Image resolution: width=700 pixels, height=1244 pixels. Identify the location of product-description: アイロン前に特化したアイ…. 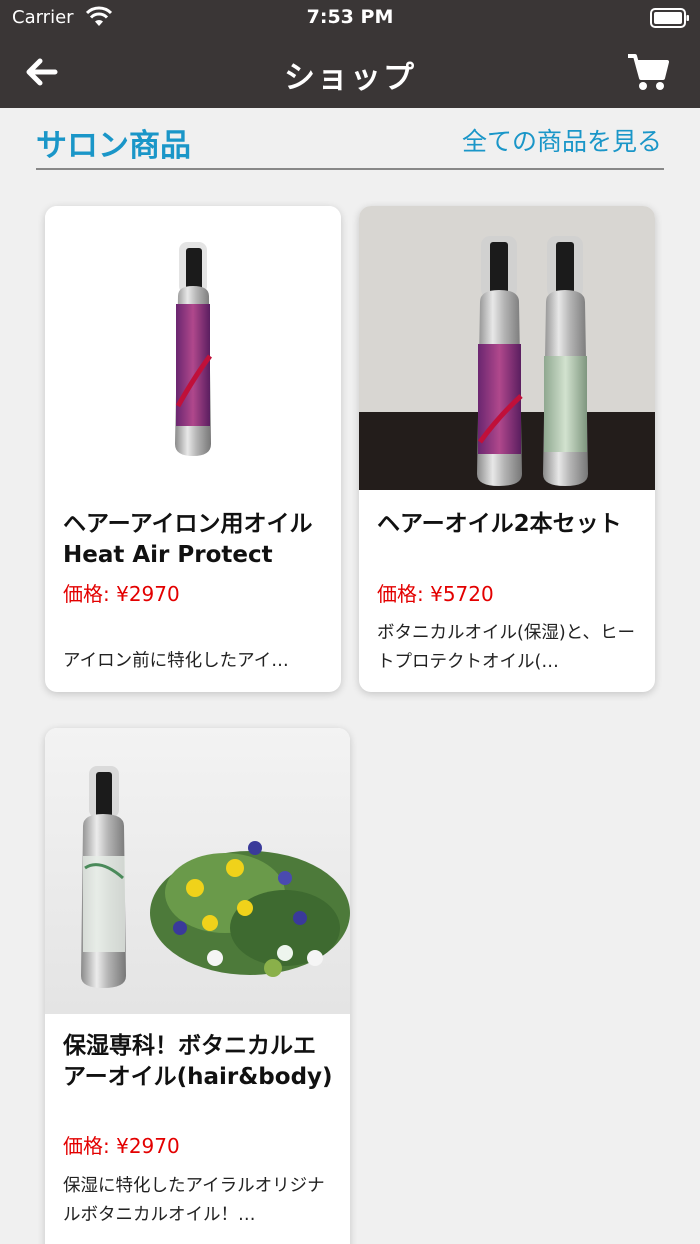
(176, 661).